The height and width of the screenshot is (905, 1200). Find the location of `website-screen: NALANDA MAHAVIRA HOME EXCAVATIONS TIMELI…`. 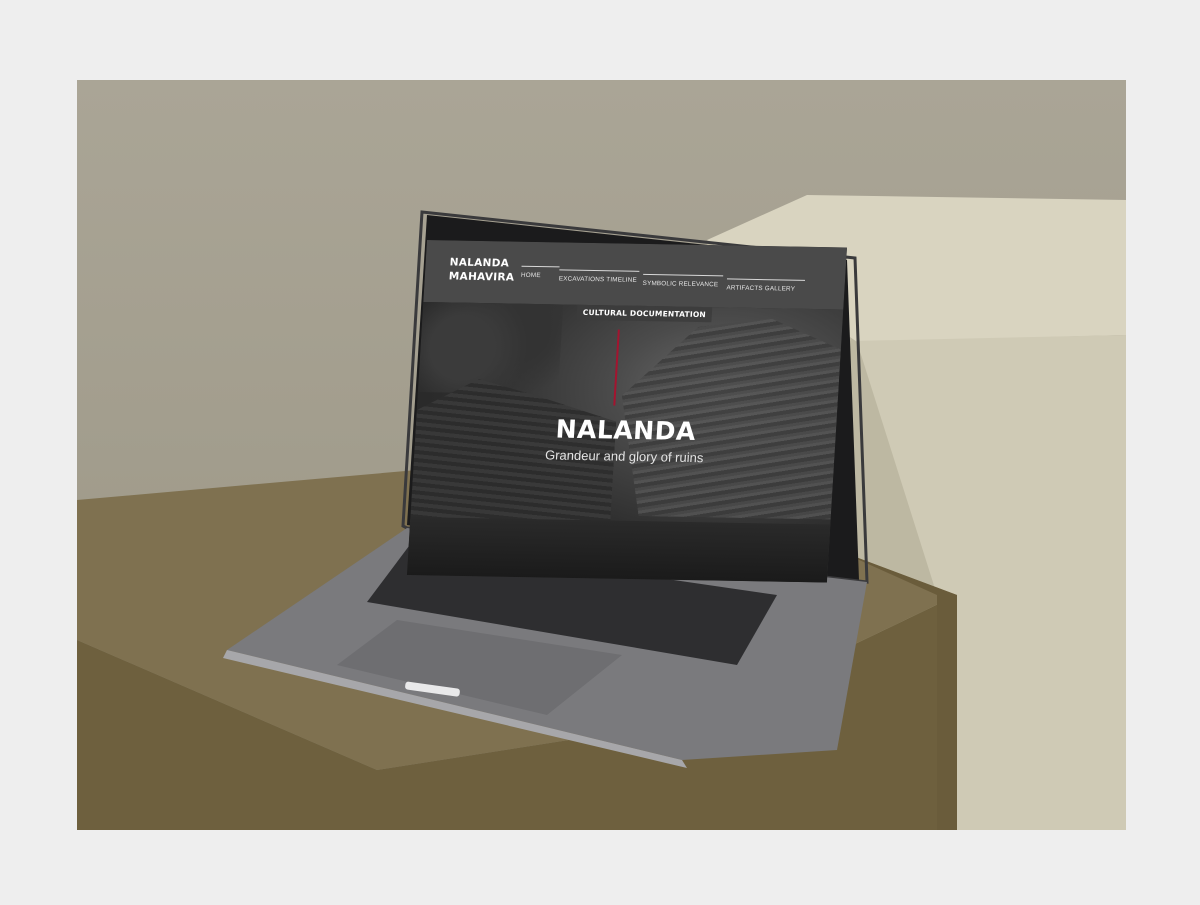

website-screen: NALANDA MAHAVIRA HOME EXCAVATIONS TIMELI… is located at coordinates (626, 411).